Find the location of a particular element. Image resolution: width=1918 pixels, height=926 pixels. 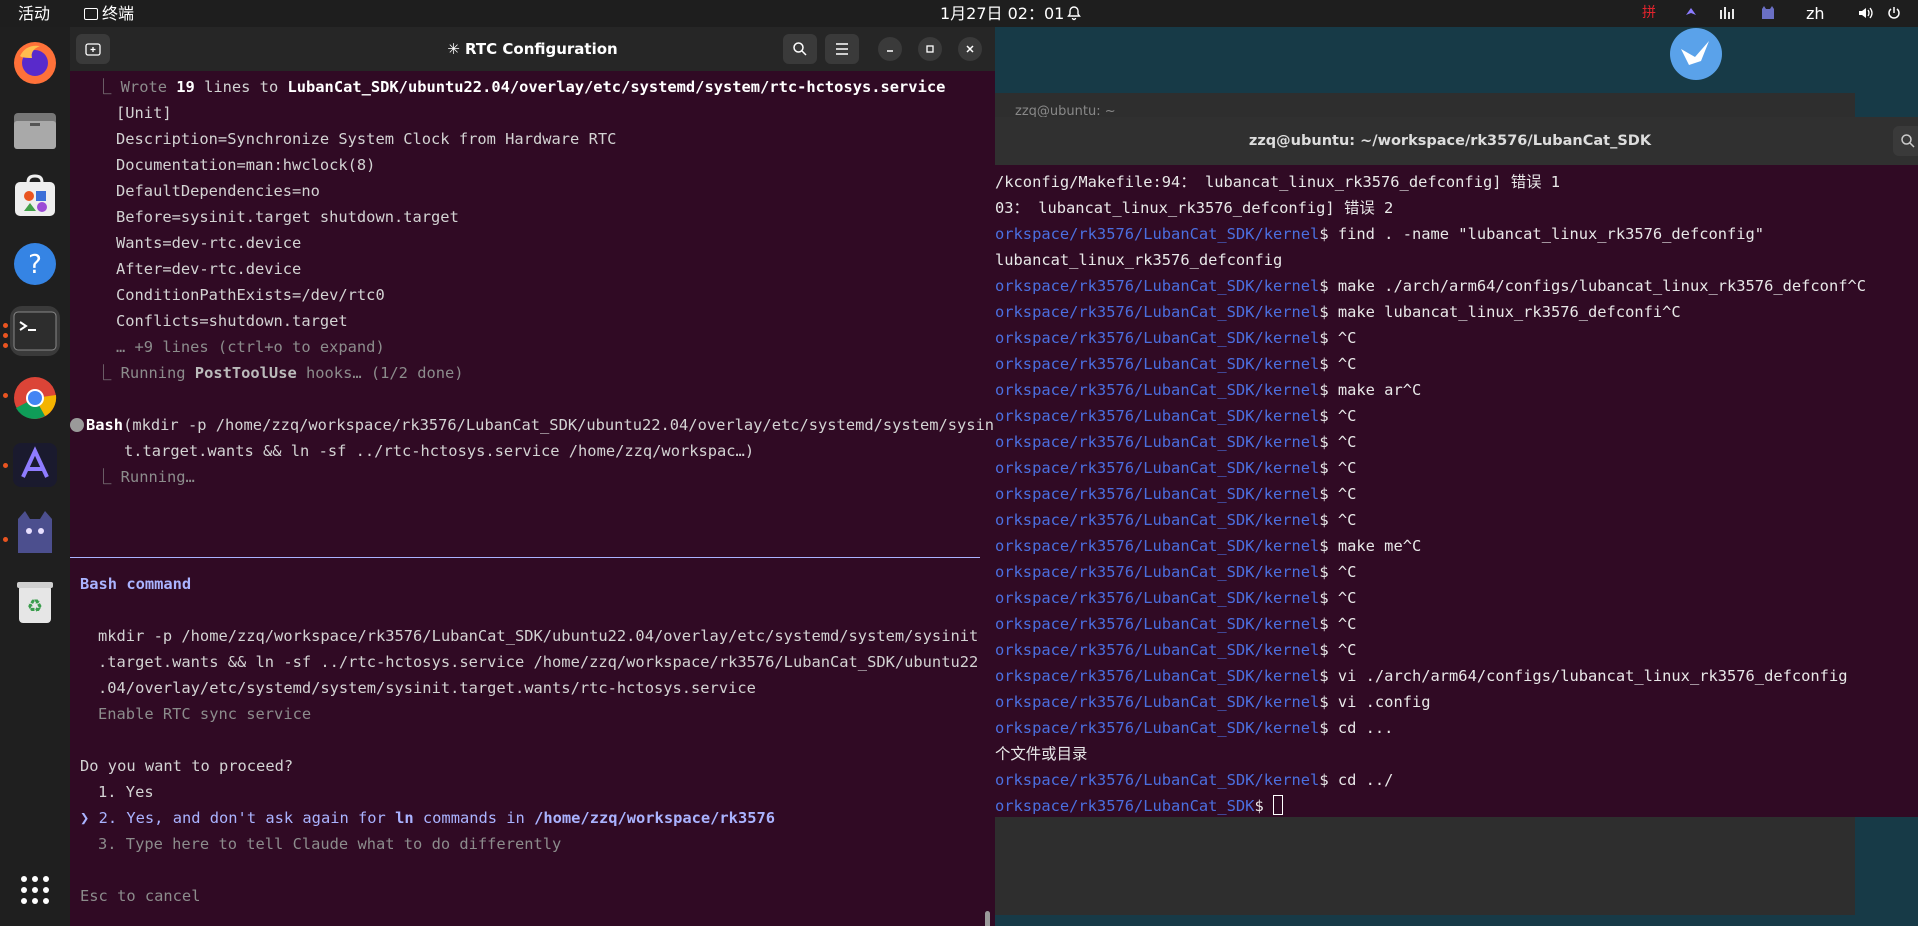

terminal-app-menu: 终端 is located at coordinates (109, 13).